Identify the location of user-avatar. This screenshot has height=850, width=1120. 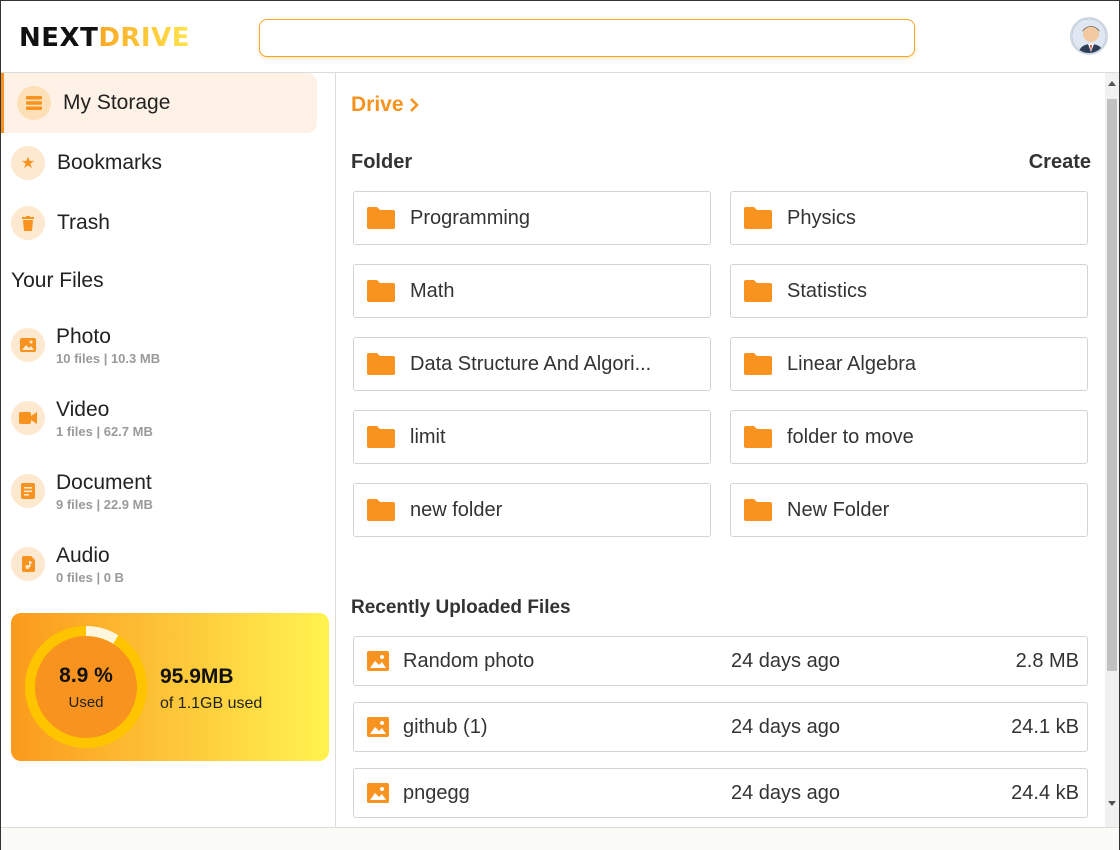
(1089, 36).